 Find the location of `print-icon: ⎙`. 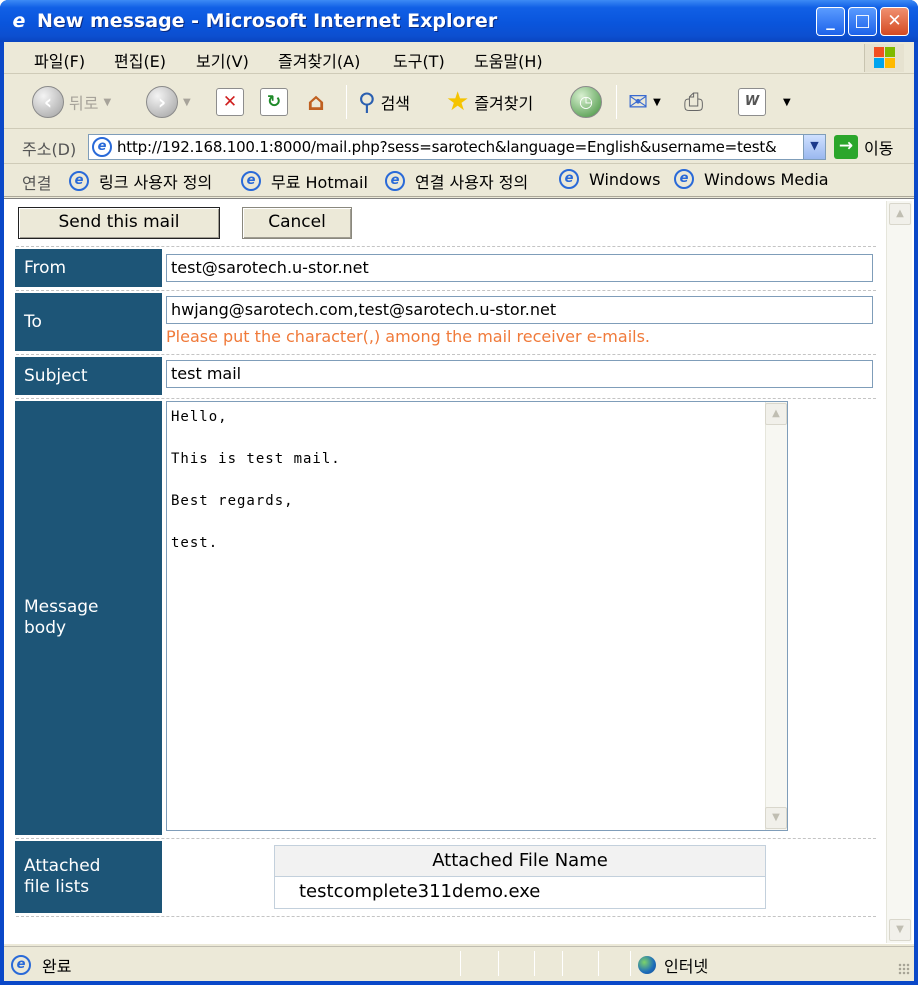

print-icon: ⎙ is located at coordinates (694, 102).